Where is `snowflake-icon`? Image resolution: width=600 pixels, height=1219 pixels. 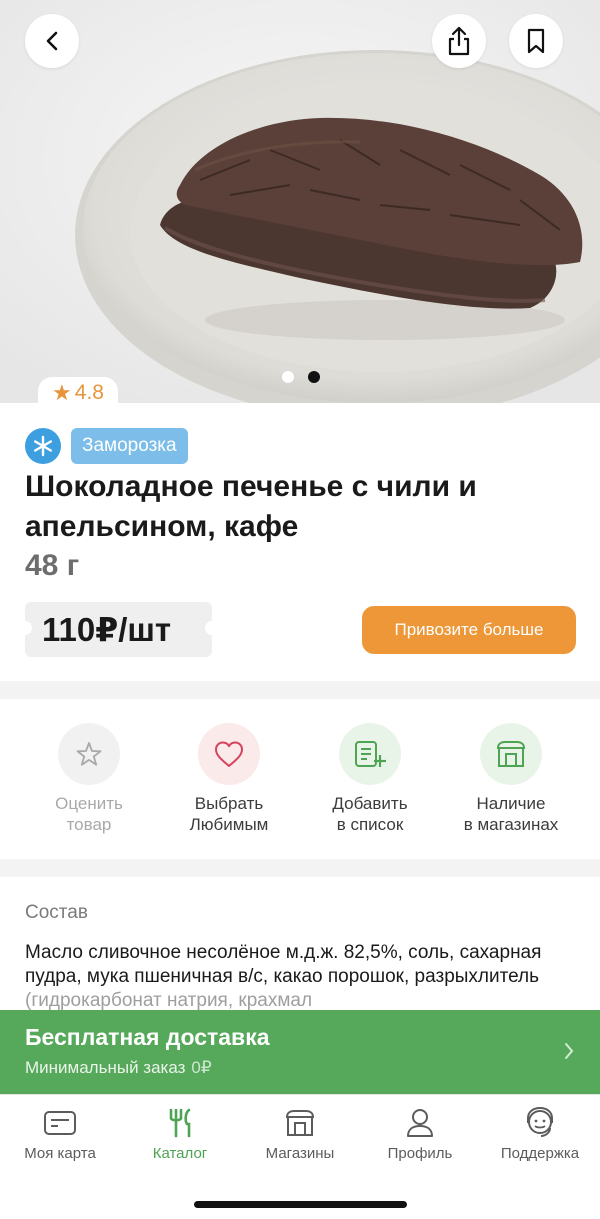
snowflake-icon is located at coordinates (43, 446).